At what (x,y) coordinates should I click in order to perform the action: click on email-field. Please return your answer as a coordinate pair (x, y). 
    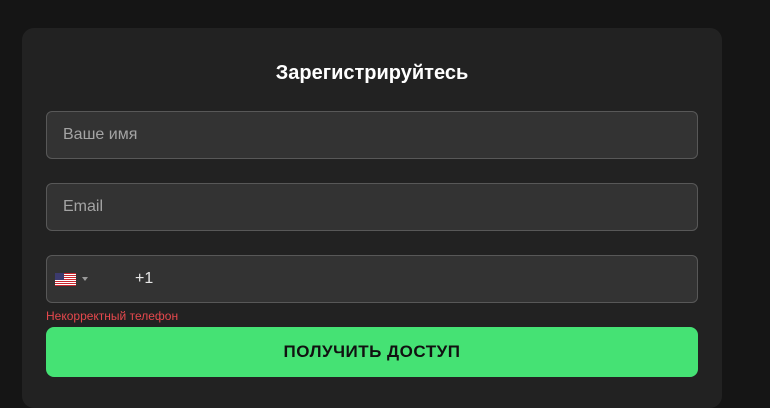
    Looking at the image, I should click on (372, 207).